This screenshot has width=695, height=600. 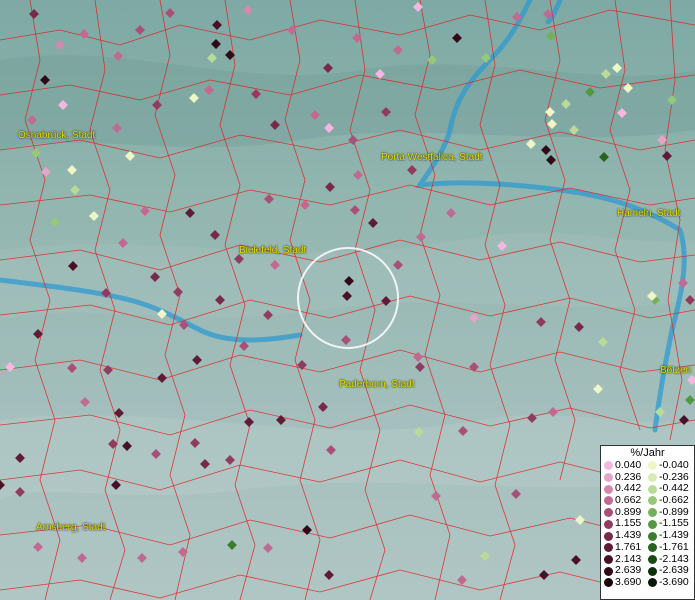 What do you see at coordinates (649, 213) in the screenshot?
I see `city-label-hameln: Hameln, Stadt` at bounding box center [649, 213].